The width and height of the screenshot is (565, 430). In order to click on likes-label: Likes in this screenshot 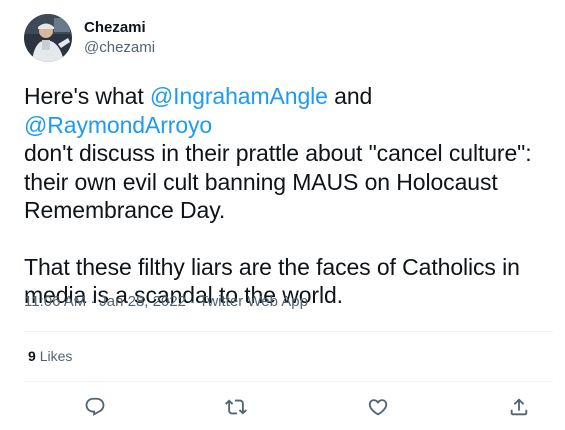, I will do `click(56, 356)`.